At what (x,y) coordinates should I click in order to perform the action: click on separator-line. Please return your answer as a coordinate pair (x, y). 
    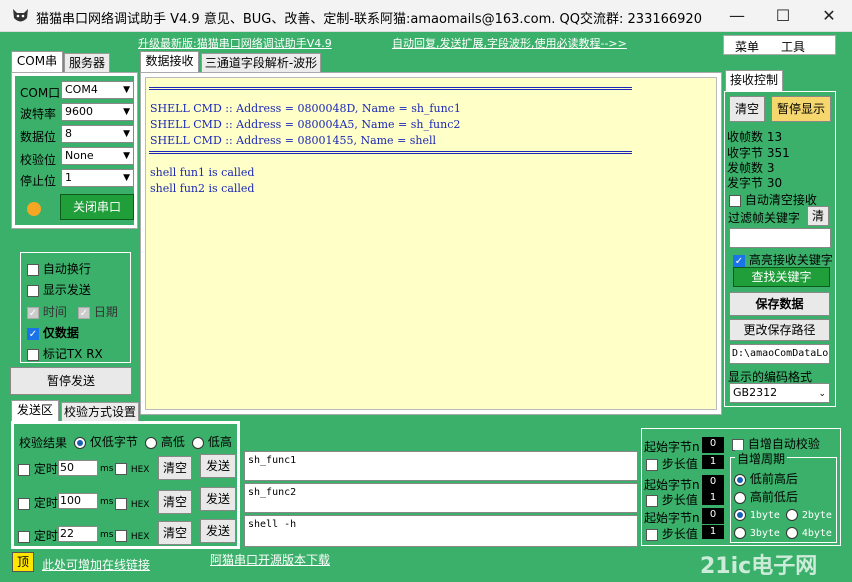
    Looking at the image, I should click on (390, 152).